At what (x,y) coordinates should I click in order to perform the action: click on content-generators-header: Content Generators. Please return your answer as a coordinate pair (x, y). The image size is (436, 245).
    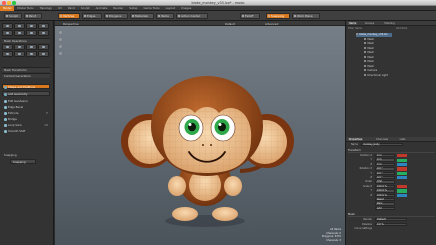
    Looking at the image, I should click on (26, 75).